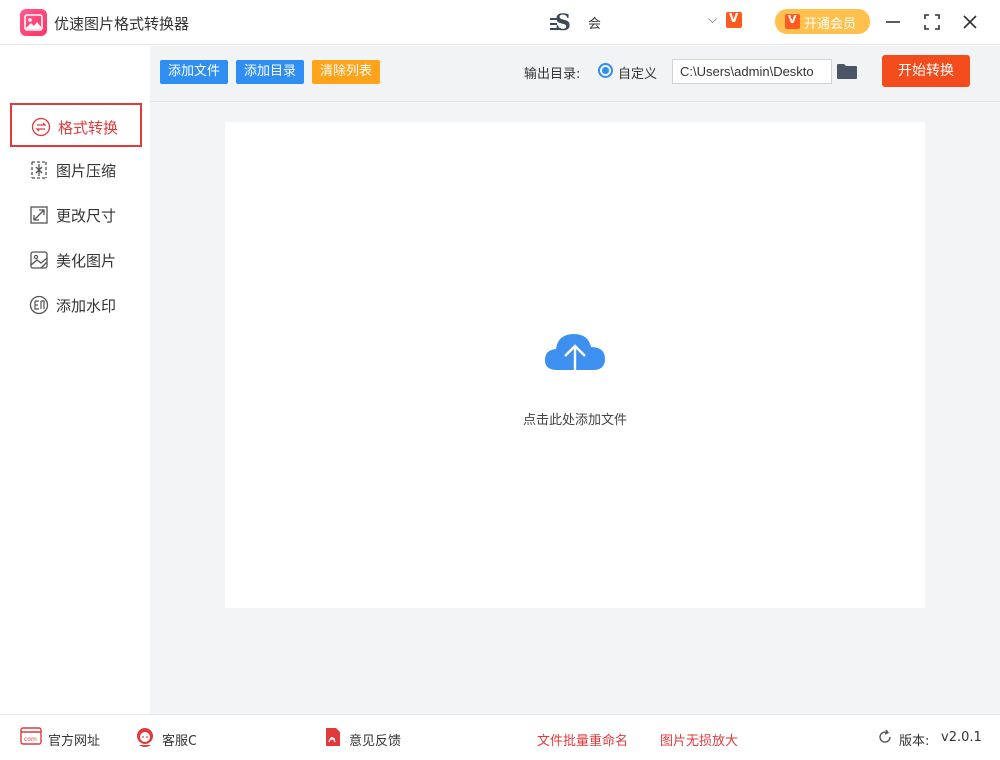  I want to click on vip-icon: V, so click(792, 21).